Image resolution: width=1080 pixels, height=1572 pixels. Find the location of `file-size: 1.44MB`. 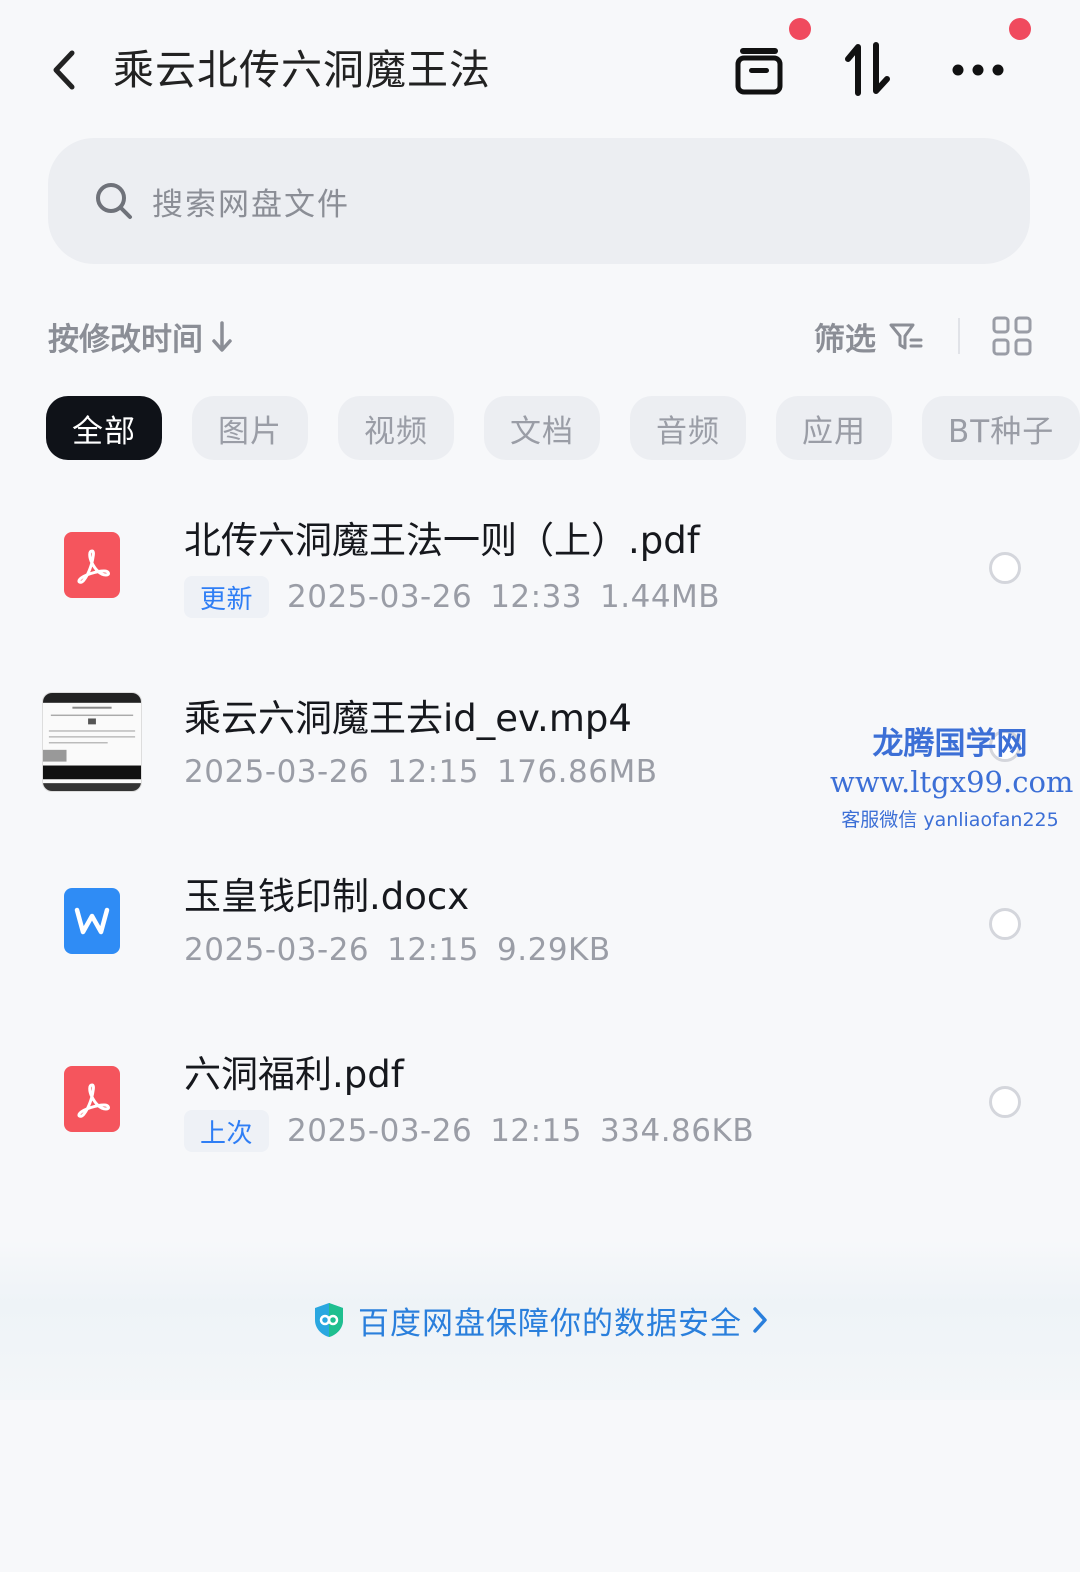

file-size: 1.44MB is located at coordinates (660, 597).